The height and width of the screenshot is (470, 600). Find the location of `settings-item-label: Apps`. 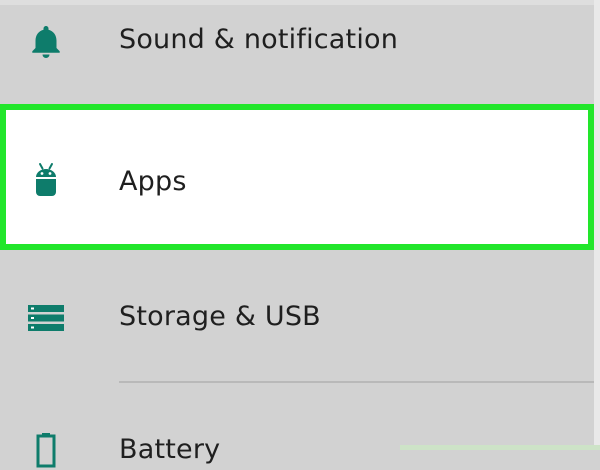

settings-item-label: Apps is located at coordinates (153, 181).